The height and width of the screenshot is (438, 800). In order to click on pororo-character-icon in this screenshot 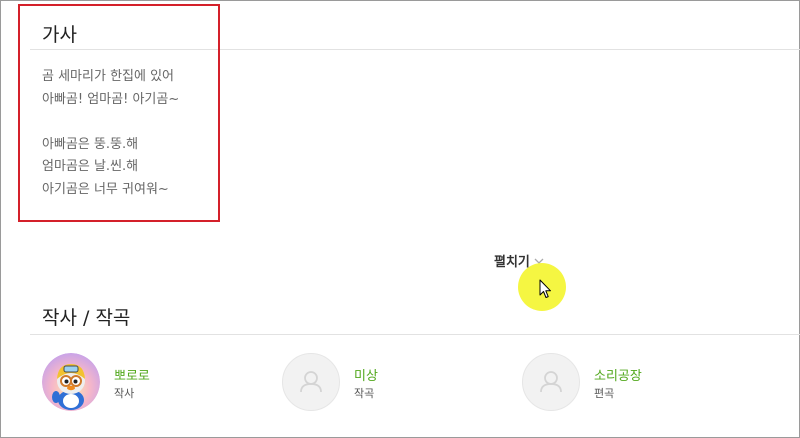, I will do `click(71, 382)`.